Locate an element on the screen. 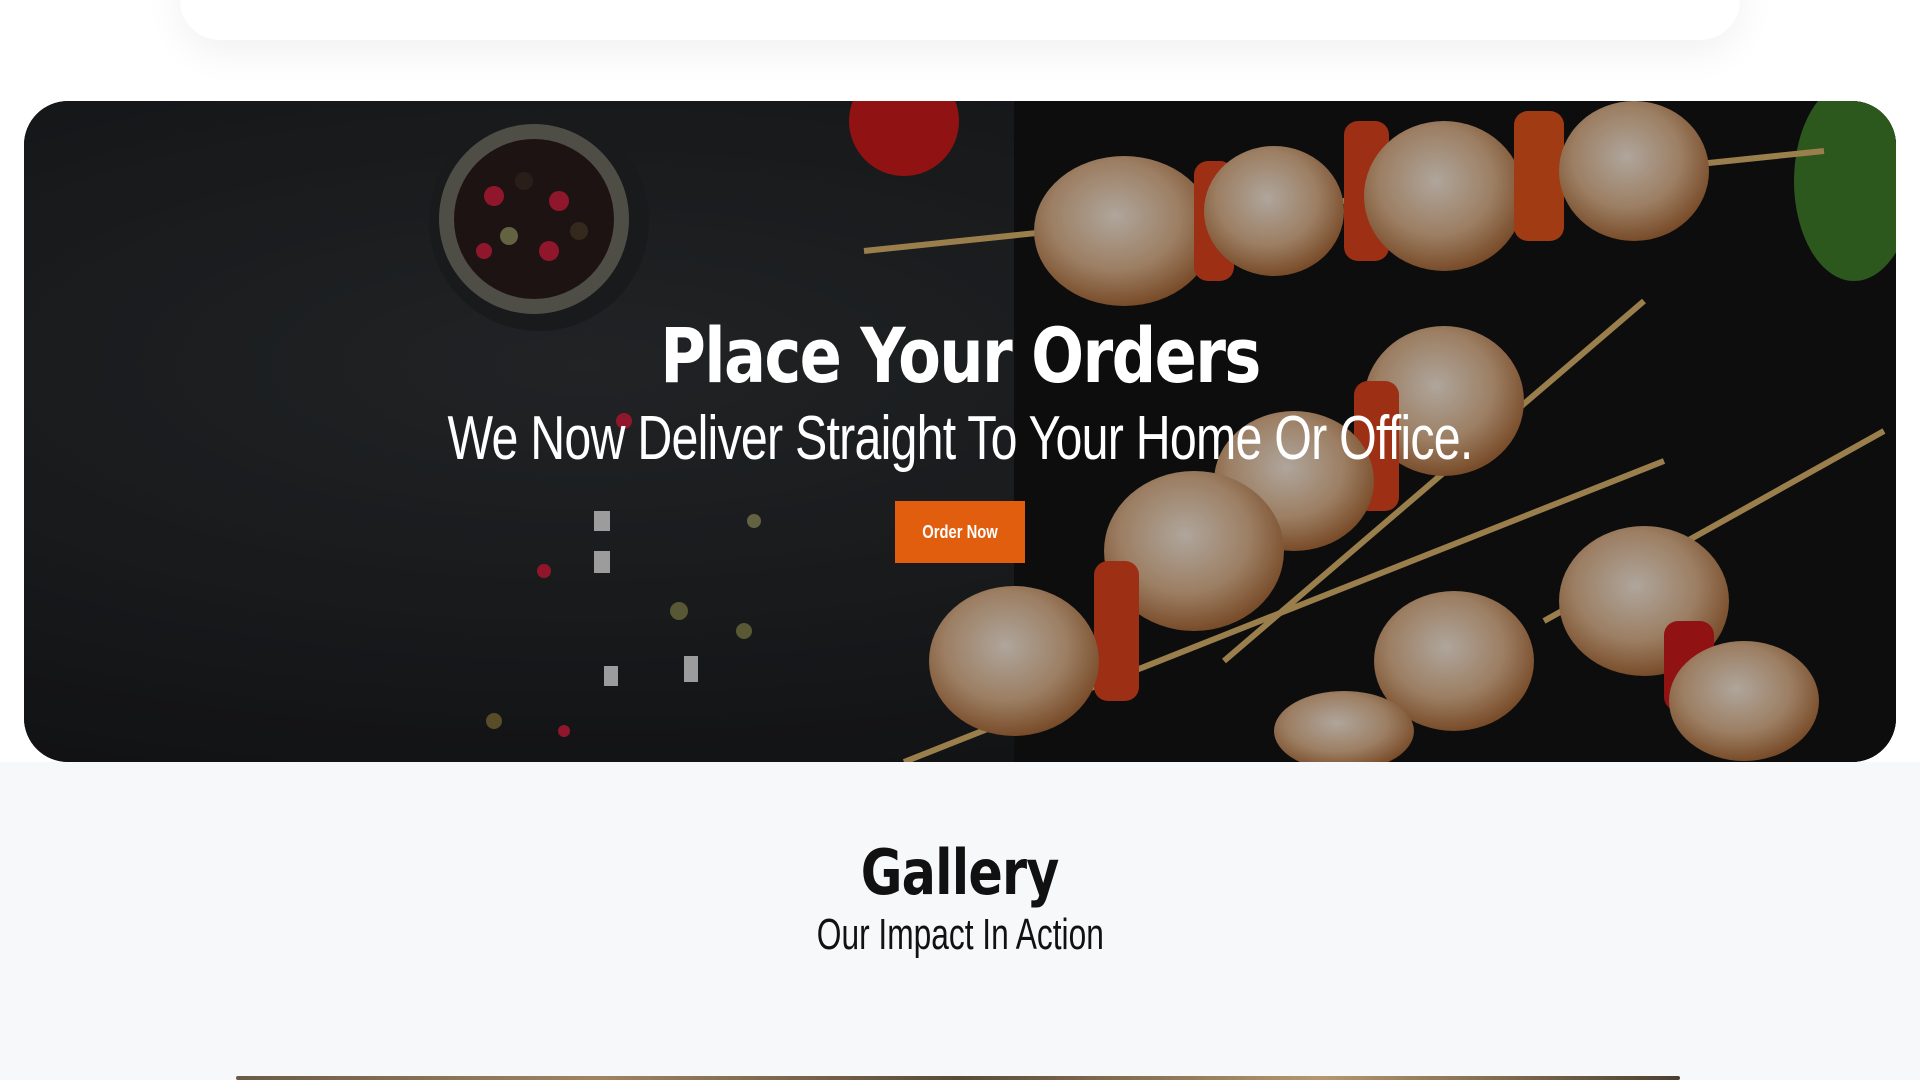  gallery-title: Gallery is located at coordinates (960, 872).